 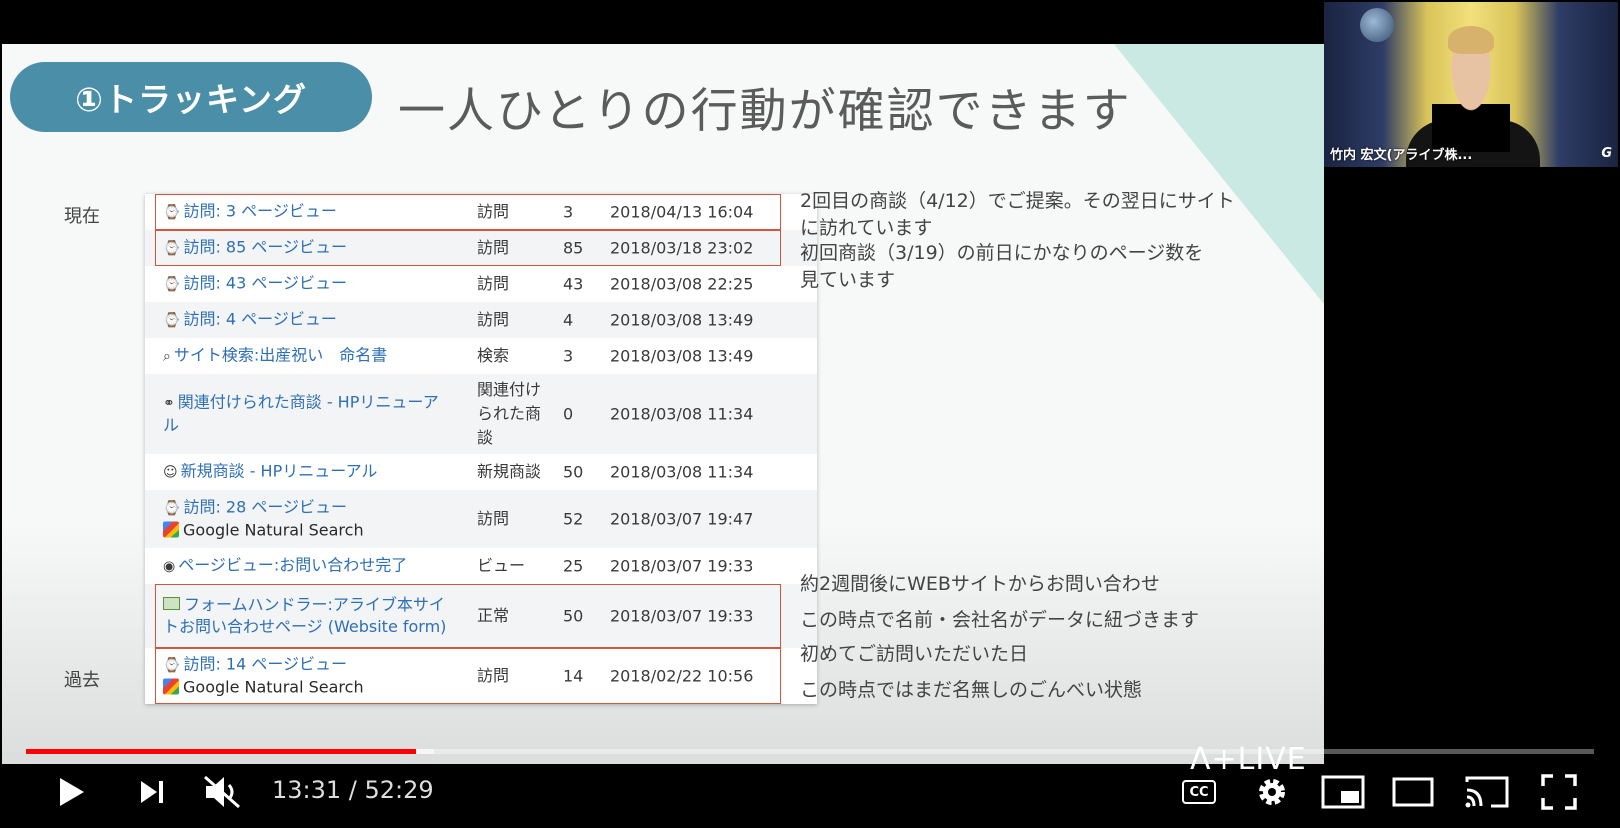 I want to click on gear-icon, so click(x=1272, y=792).